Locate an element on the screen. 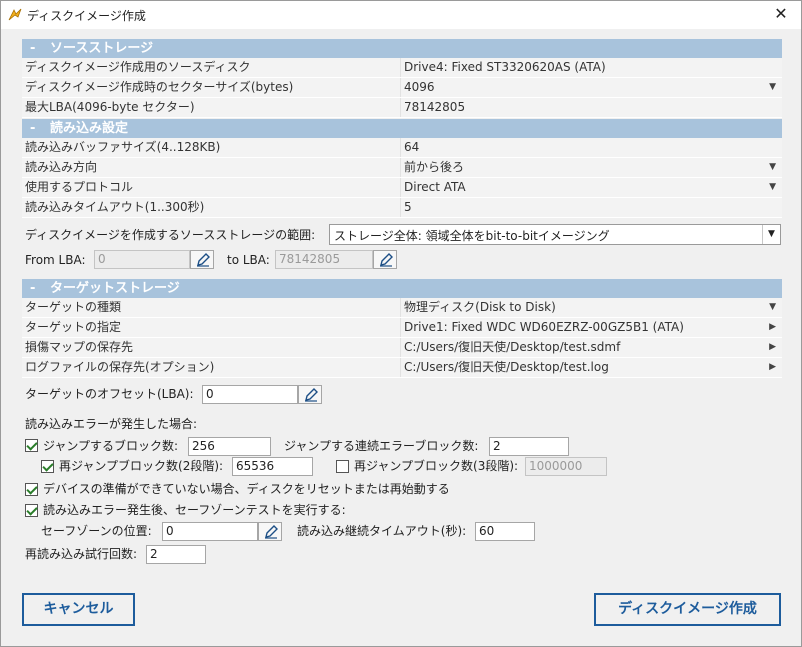  property-key: 読み込み方向 is located at coordinates (211, 167).